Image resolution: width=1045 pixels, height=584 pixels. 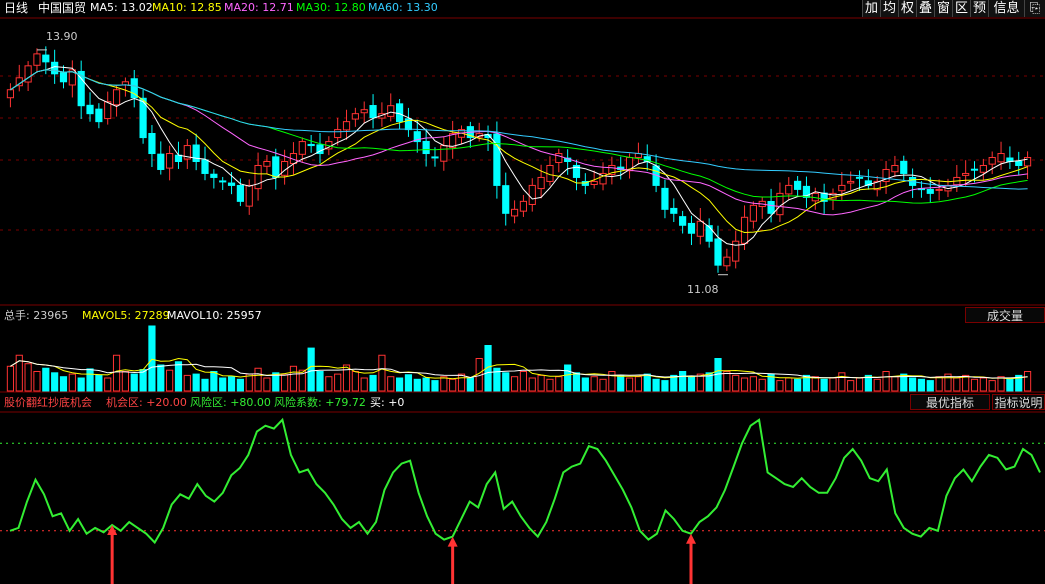 What do you see at coordinates (16, 8) in the screenshot?
I see `period-label: 日线` at bounding box center [16, 8].